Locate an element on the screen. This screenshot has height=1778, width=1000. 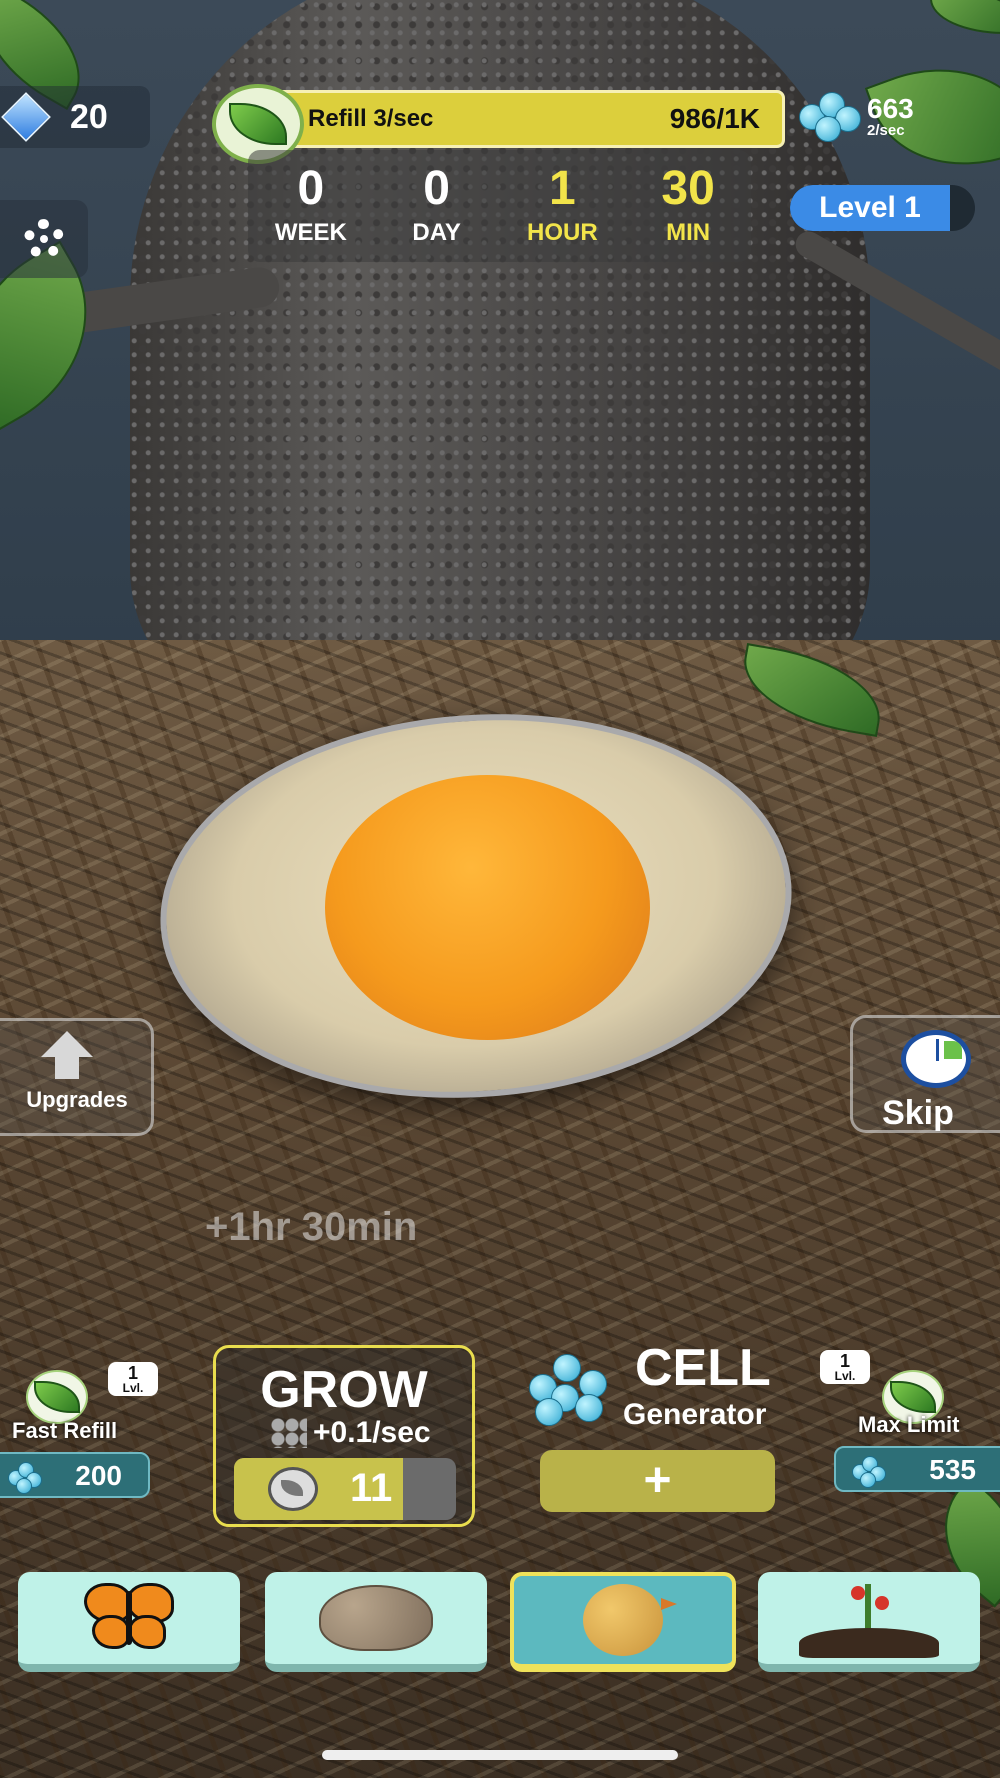
max-limit-cost: 535 is located at coordinates (917, 1469).